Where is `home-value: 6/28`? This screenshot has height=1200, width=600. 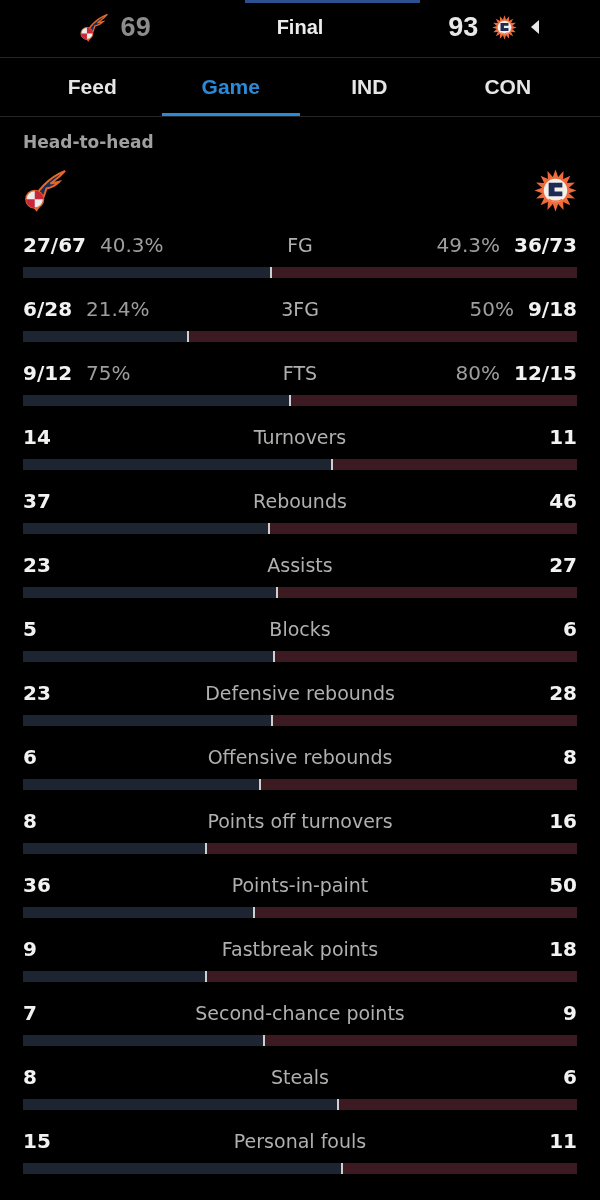
home-value: 6/28 is located at coordinates (48, 309).